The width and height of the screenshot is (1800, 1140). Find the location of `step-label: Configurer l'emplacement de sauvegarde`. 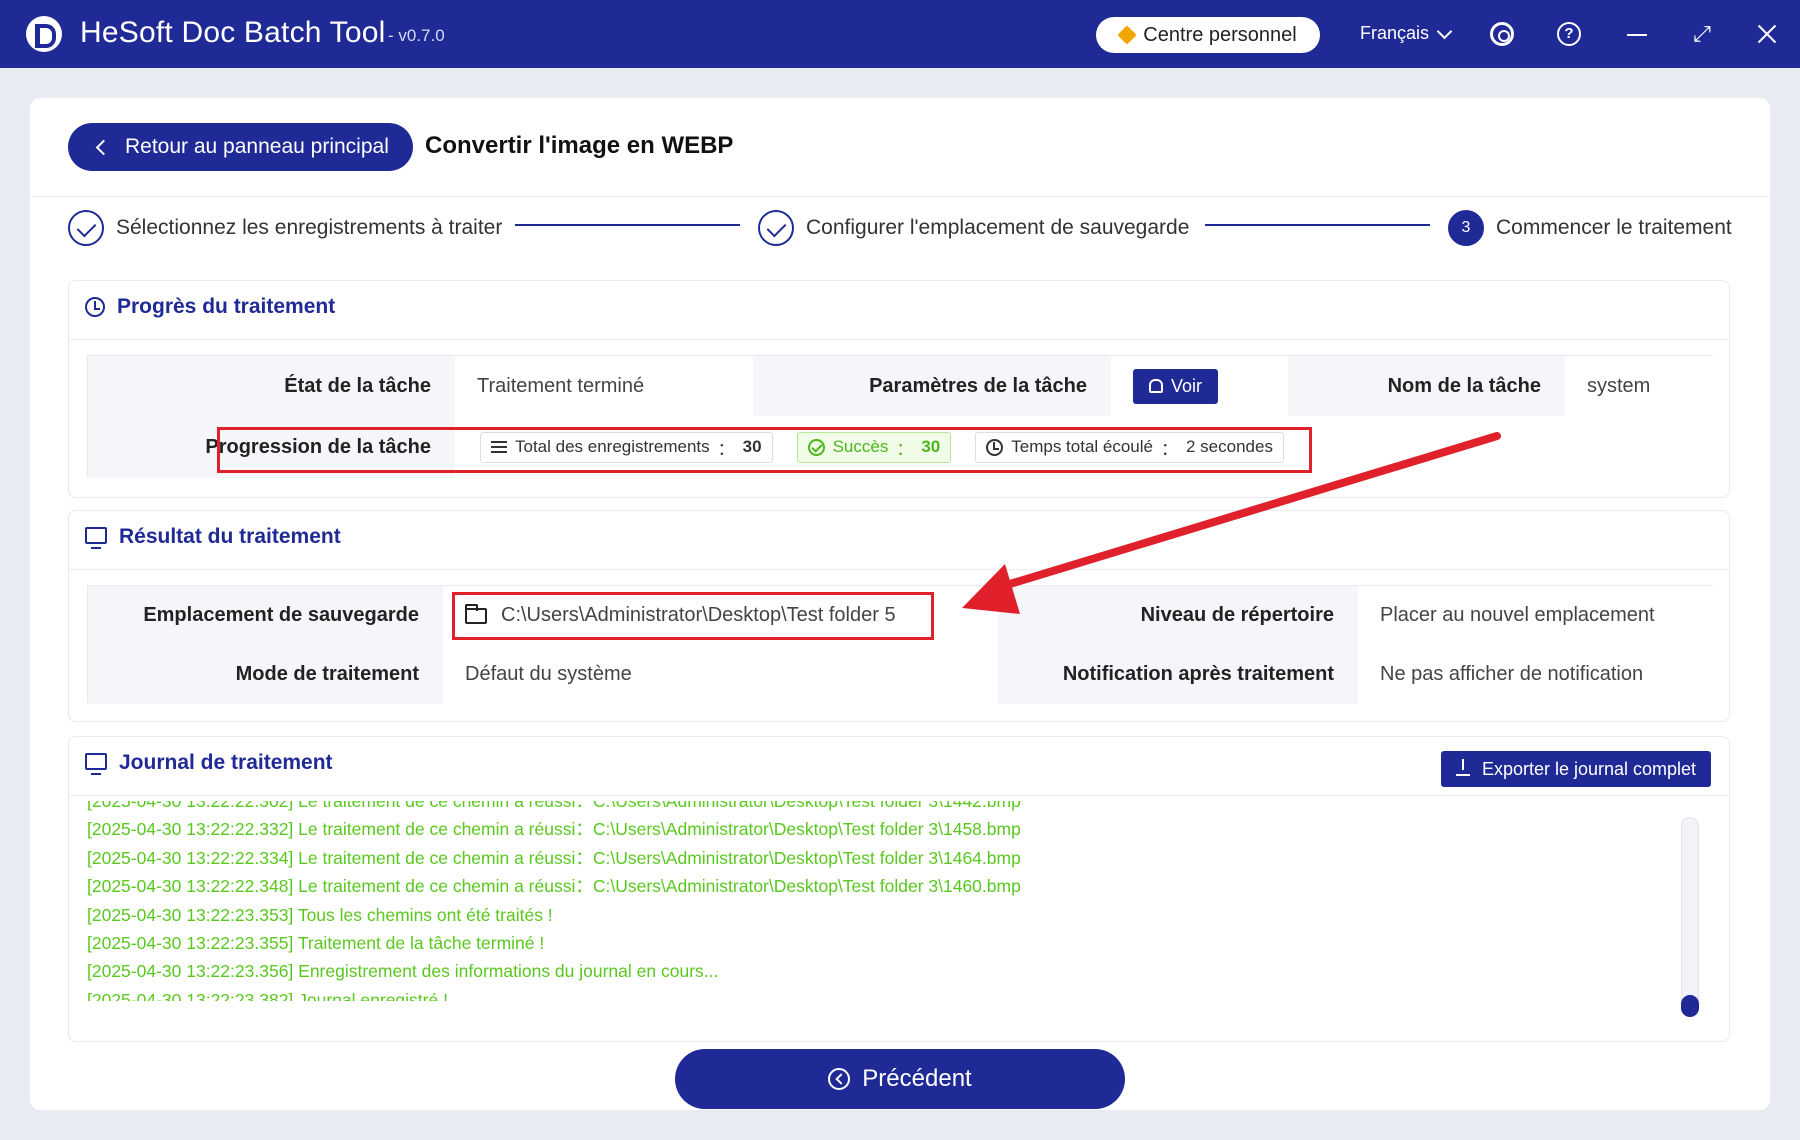

step-label: Configurer l'emplacement de sauvegarde is located at coordinates (998, 227).